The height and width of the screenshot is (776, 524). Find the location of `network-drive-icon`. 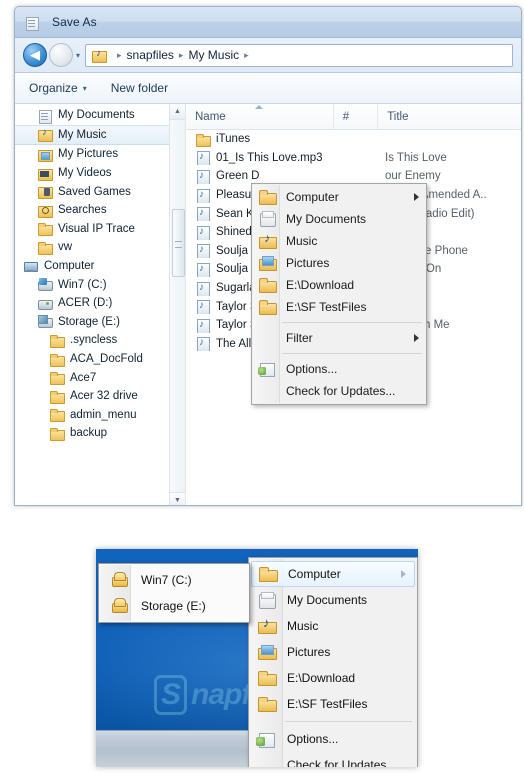

network-drive-icon is located at coordinates (45, 321).